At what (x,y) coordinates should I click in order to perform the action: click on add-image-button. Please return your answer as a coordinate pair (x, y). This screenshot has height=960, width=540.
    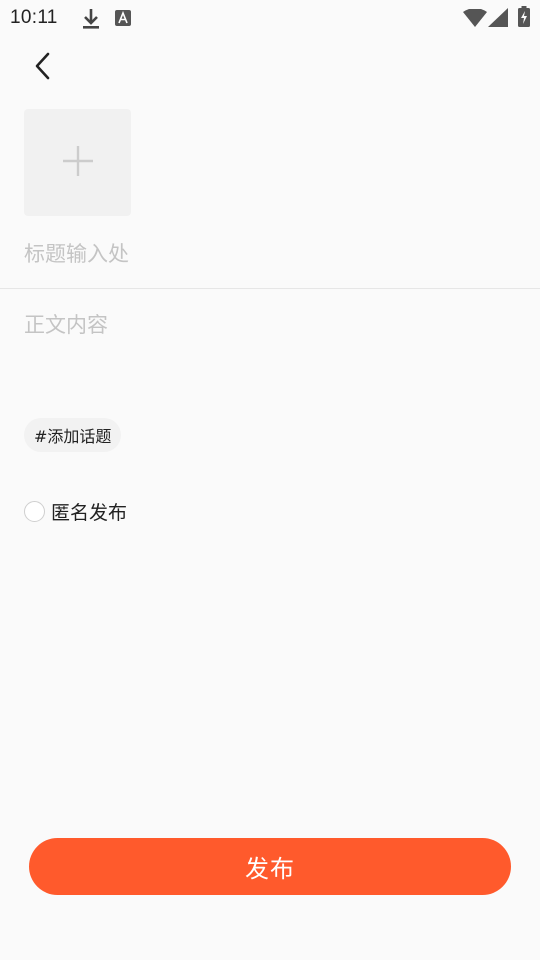
    Looking at the image, I should click on (77, 162).